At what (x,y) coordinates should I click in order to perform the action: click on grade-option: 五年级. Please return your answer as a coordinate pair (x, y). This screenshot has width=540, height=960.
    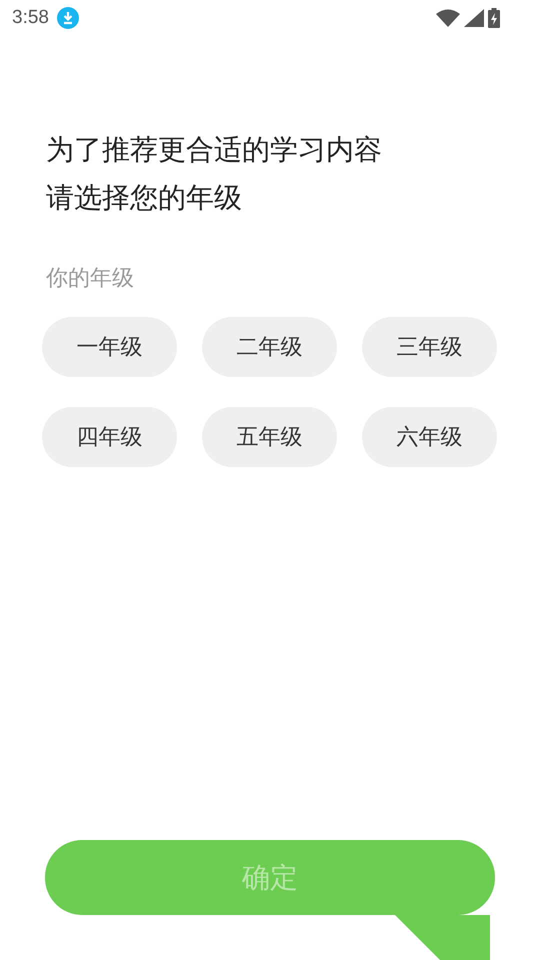
    Looking at the image, I should click on (269, 437).